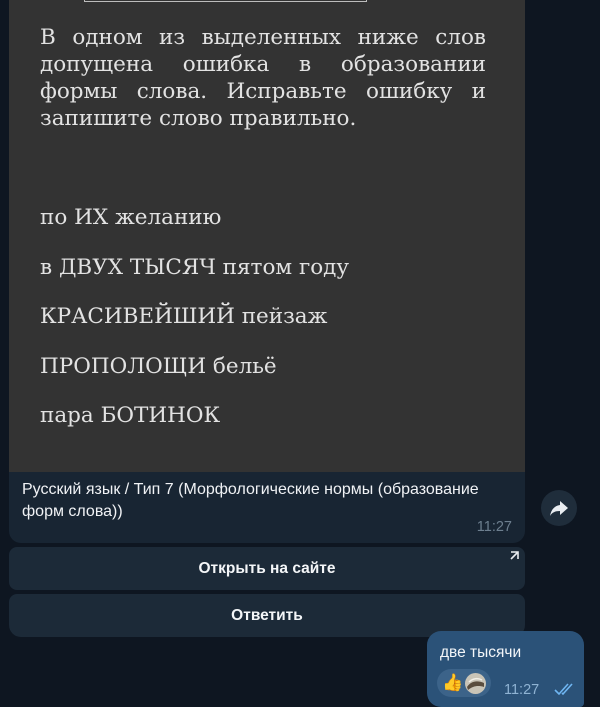 The width and height of the screenshot is (600, 707). Describe the element at coordinates (195, 267) in the screenshot. I see `phrase-item: в ДВУХ ТЫСЯЧ пятом году` at that location.